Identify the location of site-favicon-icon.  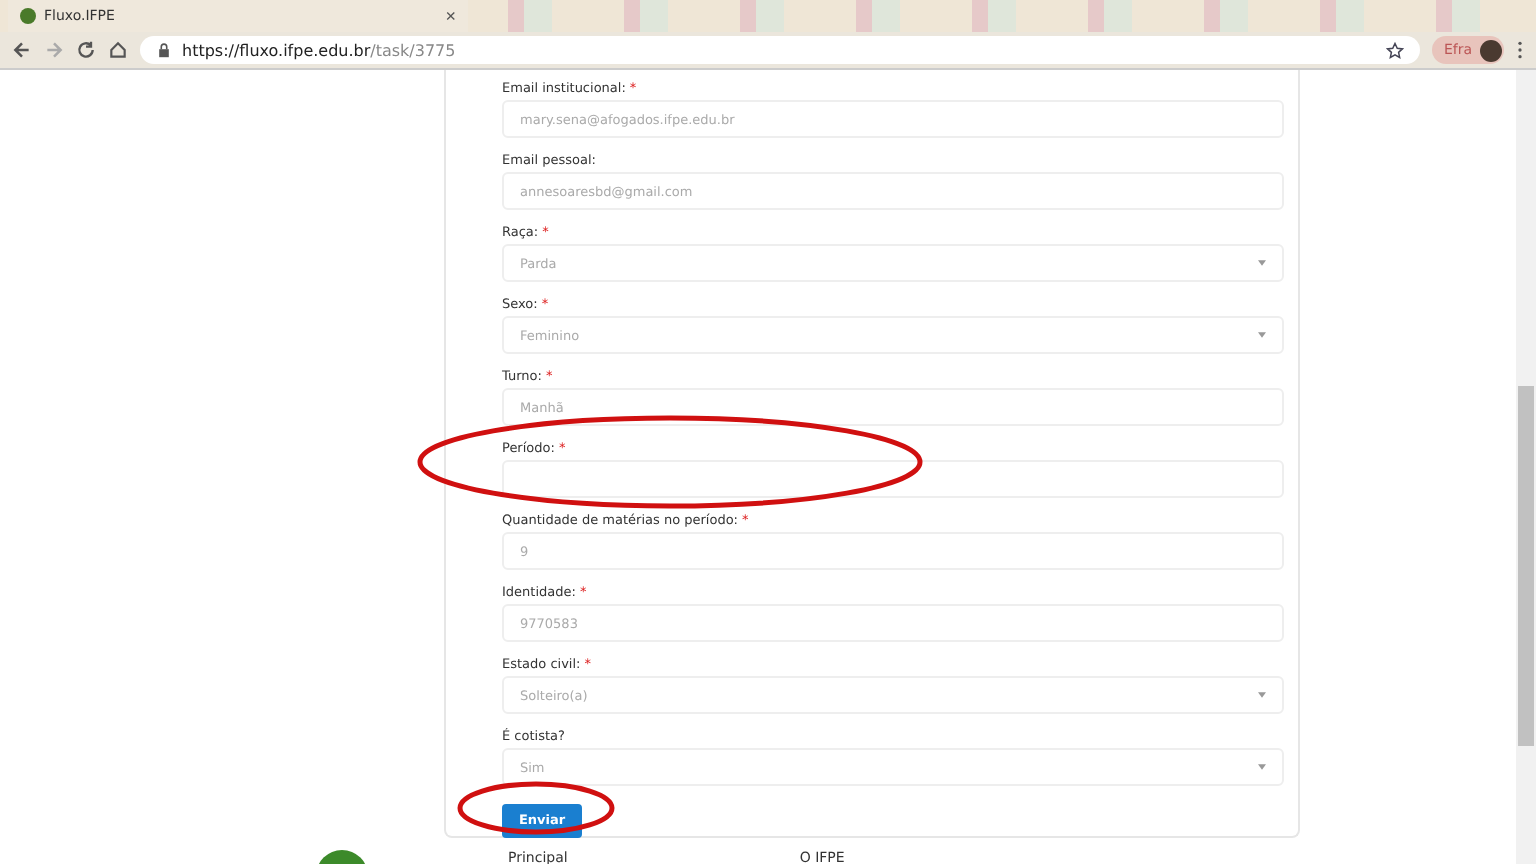
(28, 16).